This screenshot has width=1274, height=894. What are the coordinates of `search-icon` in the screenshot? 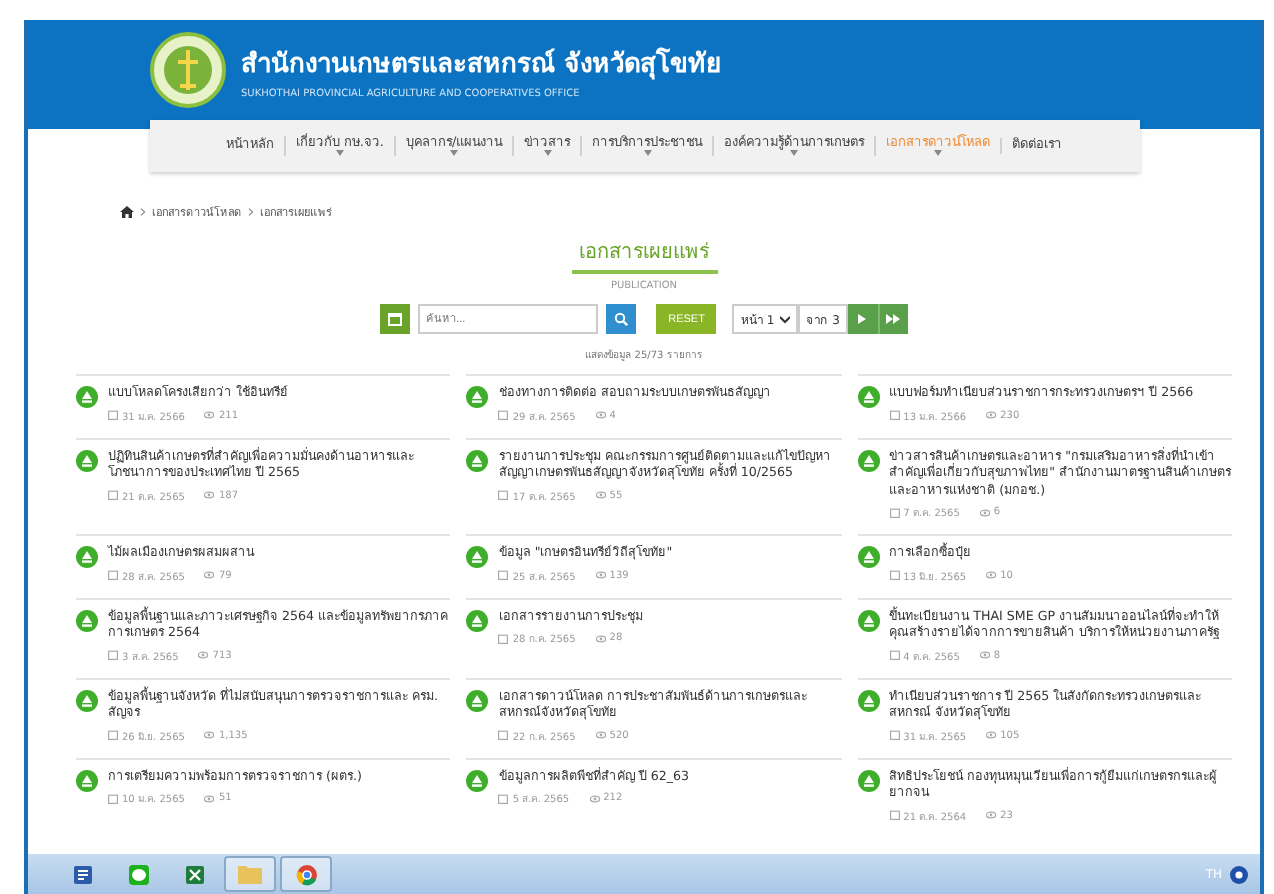 It's located at (621, 319).